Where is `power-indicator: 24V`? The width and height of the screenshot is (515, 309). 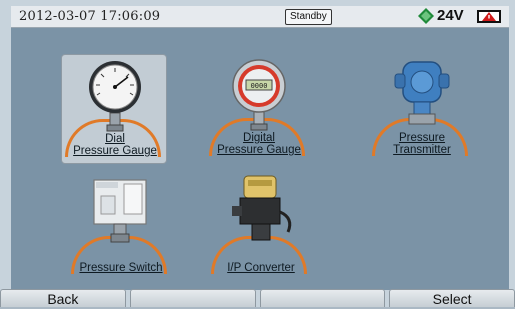
power-indicator: 24V is located at coordinates (441, 15).